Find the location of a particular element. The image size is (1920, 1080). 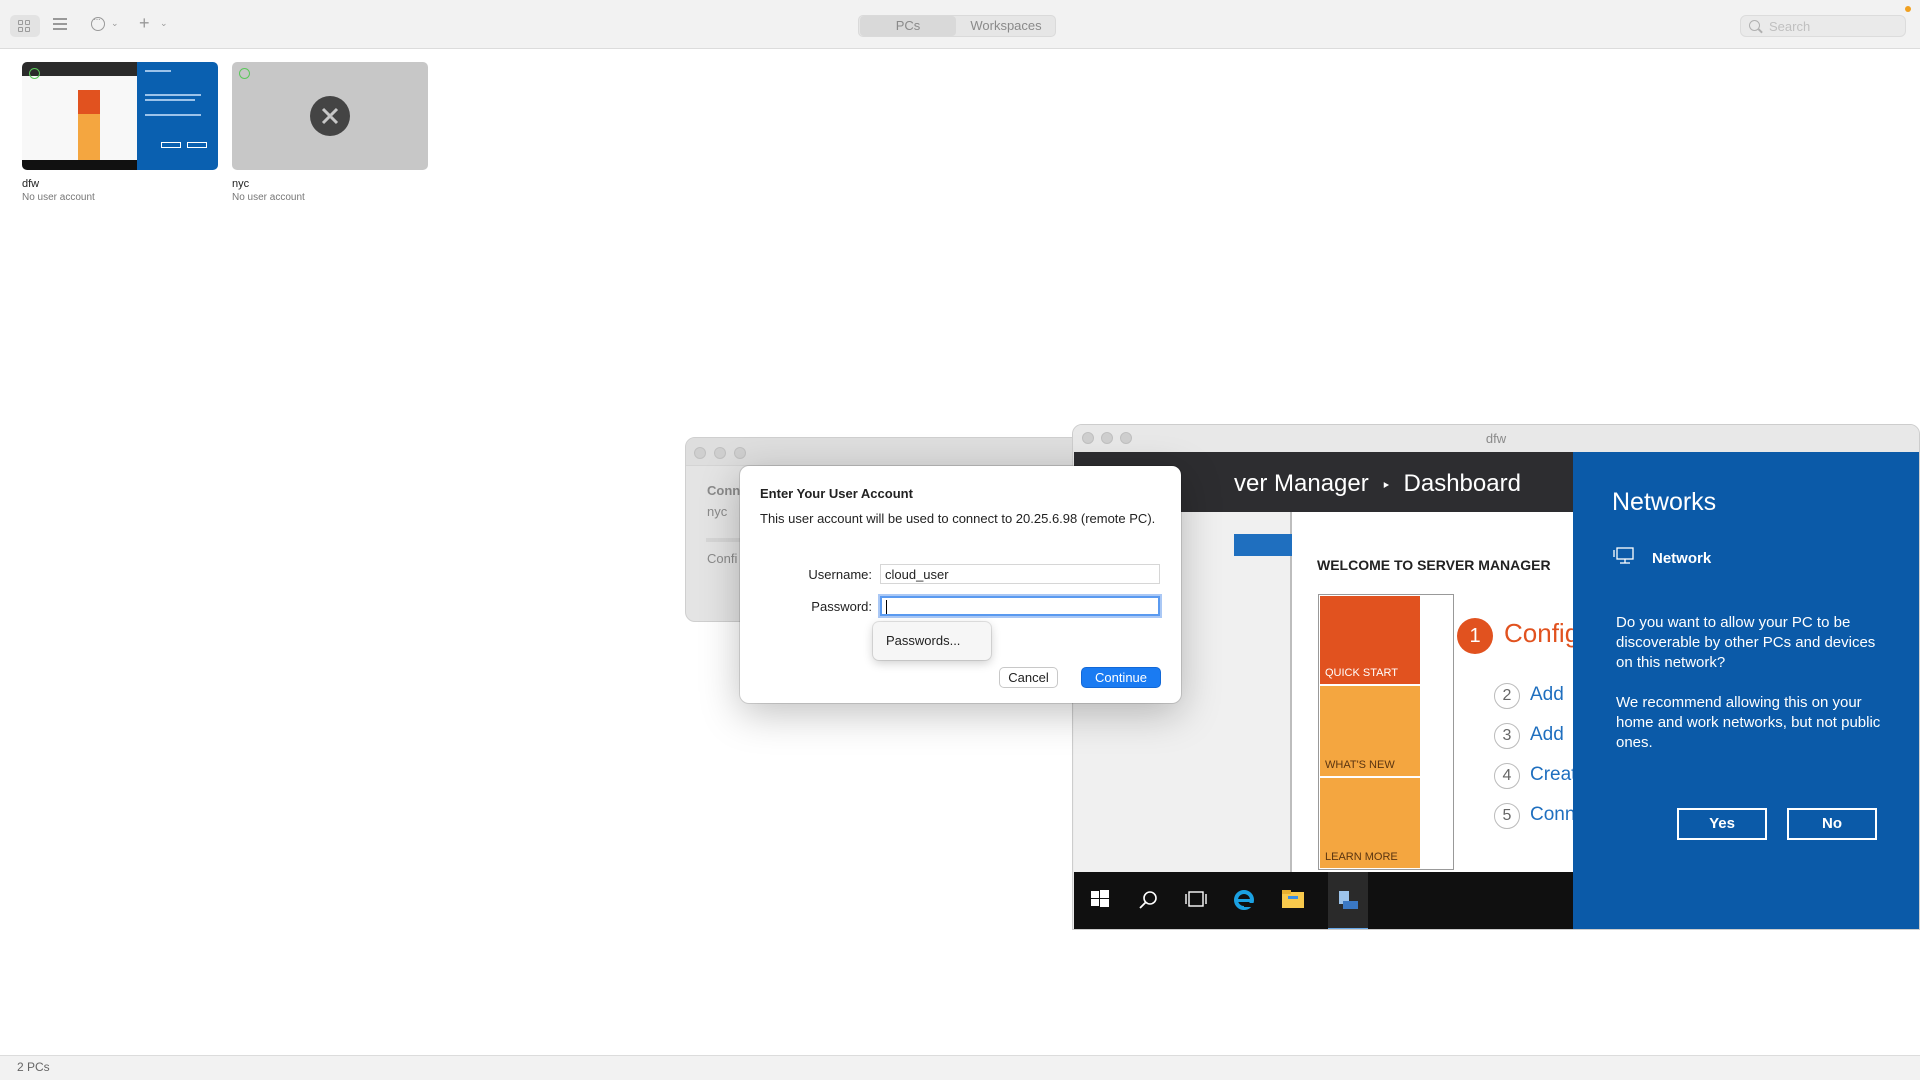

remote-desktop-icon is located at coordinates (330, 116).